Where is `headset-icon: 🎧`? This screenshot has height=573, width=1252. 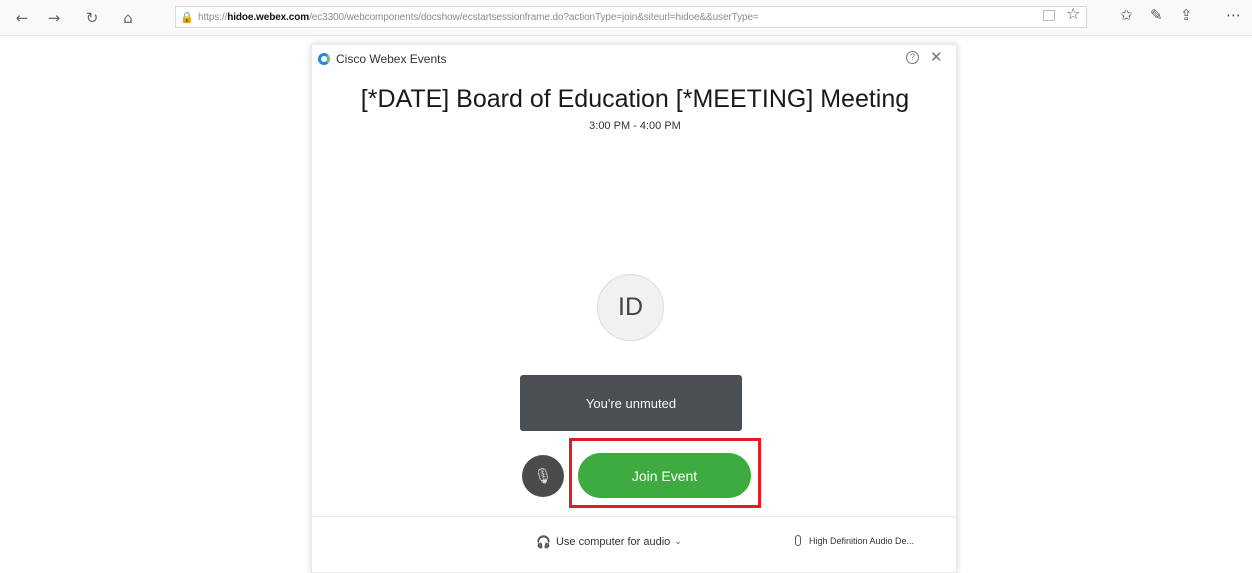
headset-icon: 🎧 is located at coordinates (543, 542).